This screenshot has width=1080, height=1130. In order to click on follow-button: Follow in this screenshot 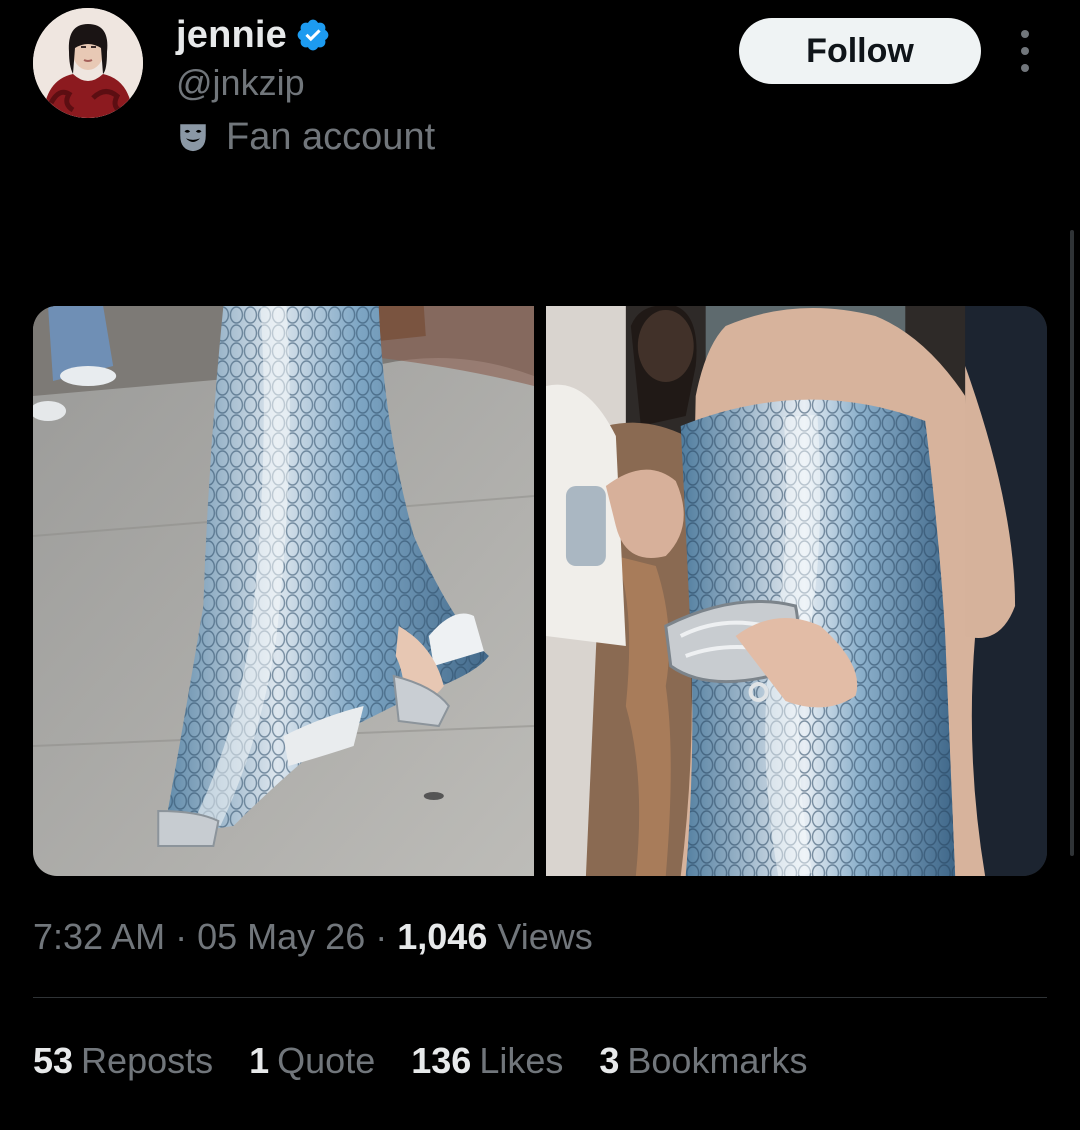, I will do `click(860, 51)`.